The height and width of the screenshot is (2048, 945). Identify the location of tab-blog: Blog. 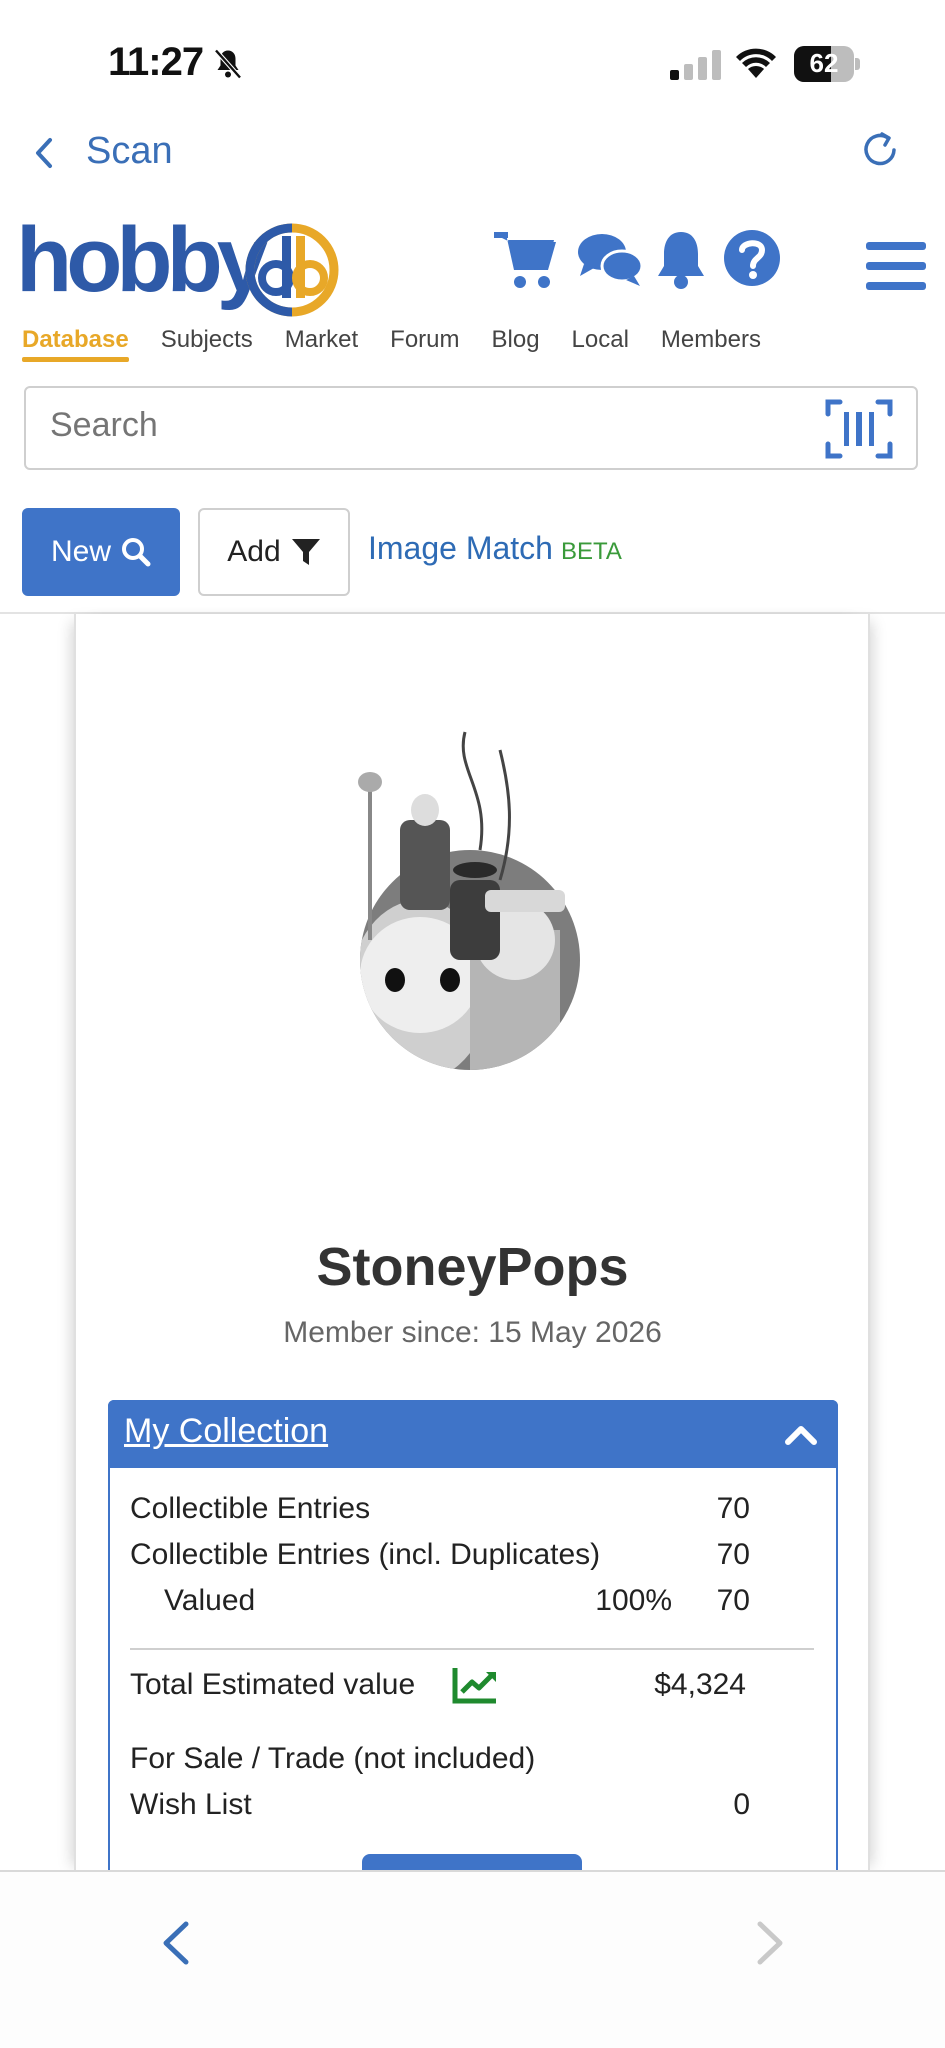
(516, 340).